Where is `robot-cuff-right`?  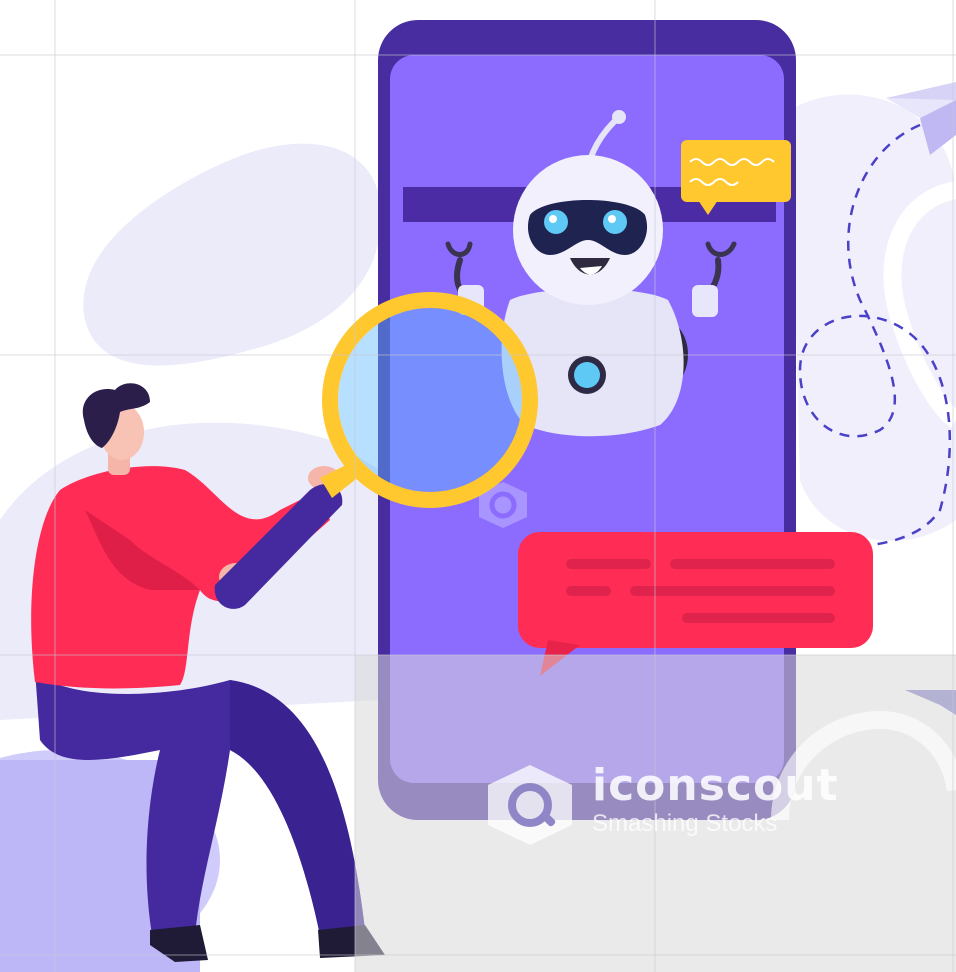
robot-cuff-right is located at coordinates (705, 301).